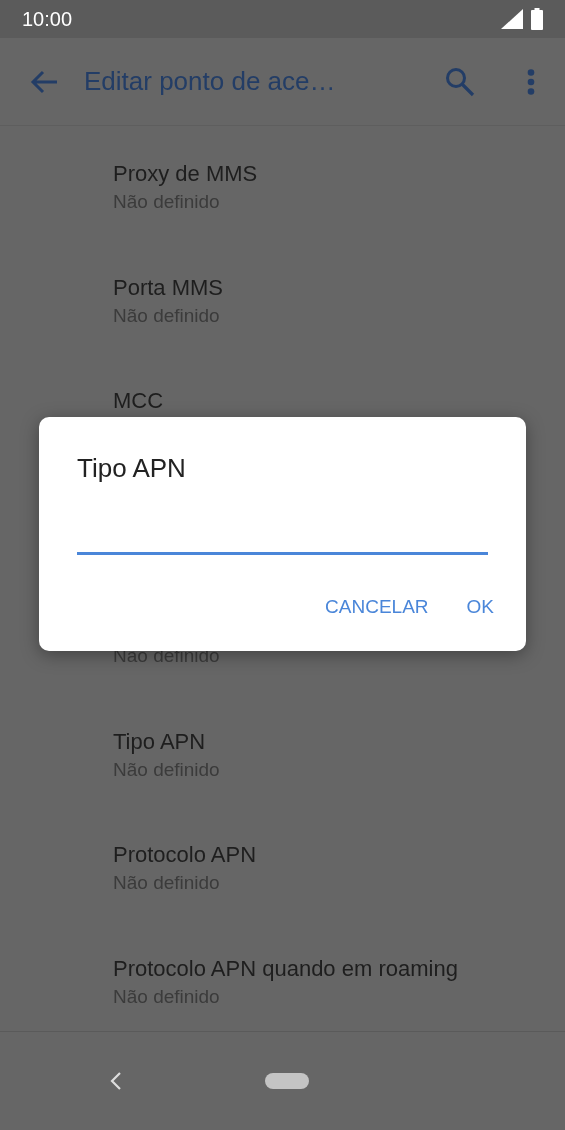 The width and height of the screenshot is (565, 1130). Describe the element at coordinates (537, 19) in the screenshot. I see `battery-icon` at that location.